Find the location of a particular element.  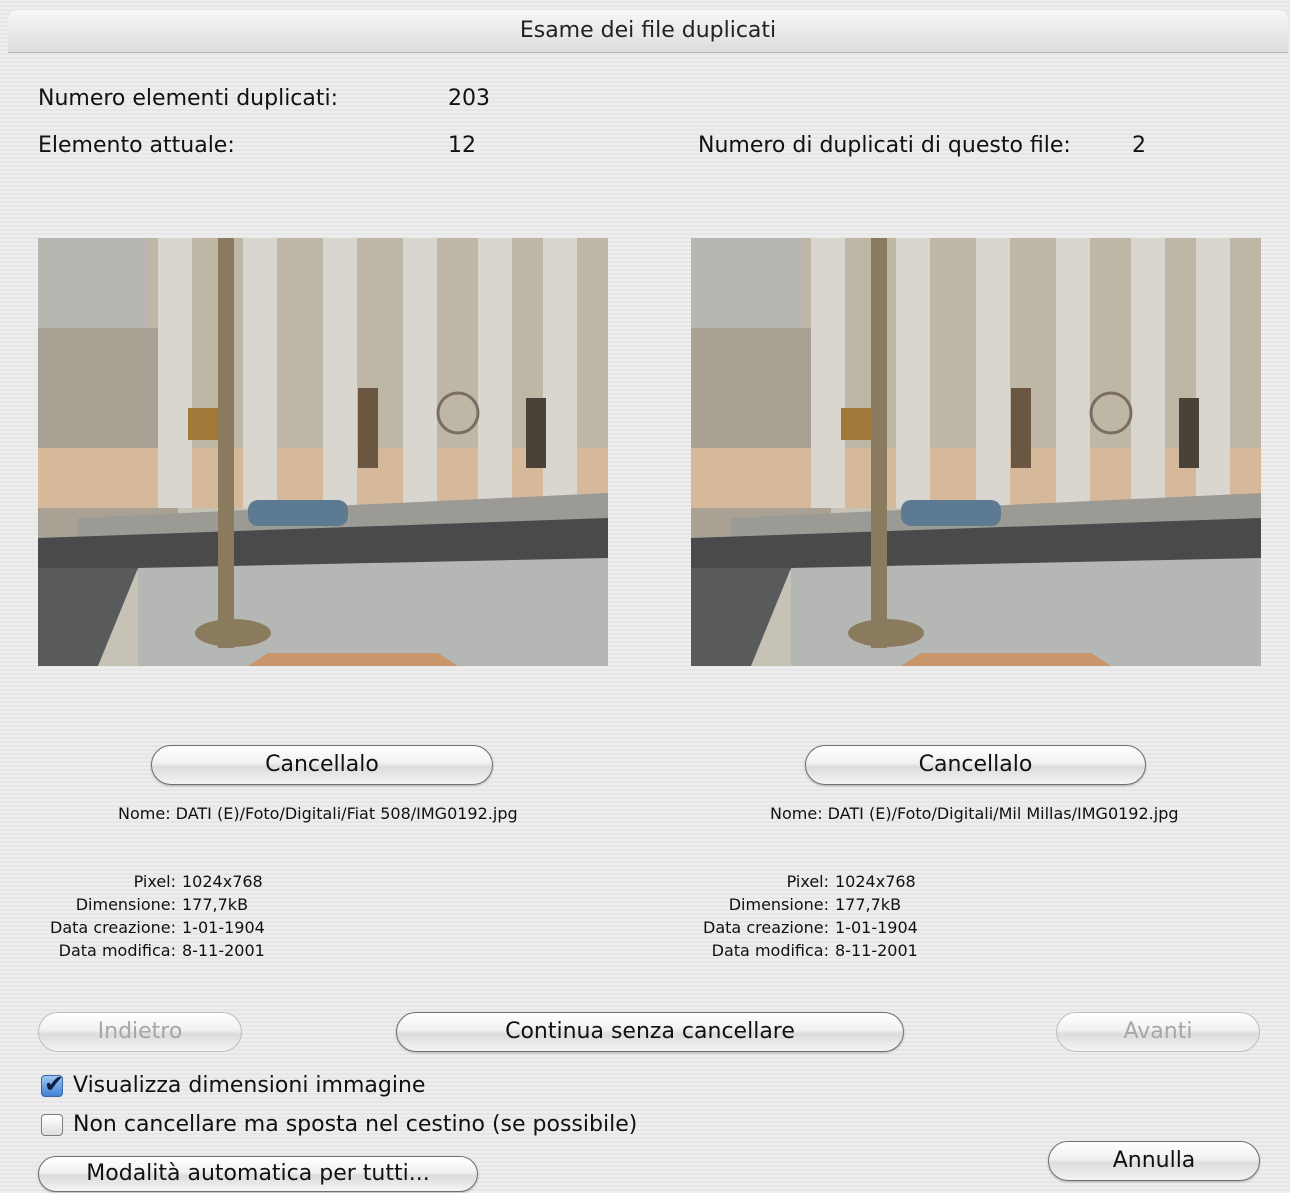

left-meta-size: Dimensione: 177,7kB is located at coordinates (132, 904).